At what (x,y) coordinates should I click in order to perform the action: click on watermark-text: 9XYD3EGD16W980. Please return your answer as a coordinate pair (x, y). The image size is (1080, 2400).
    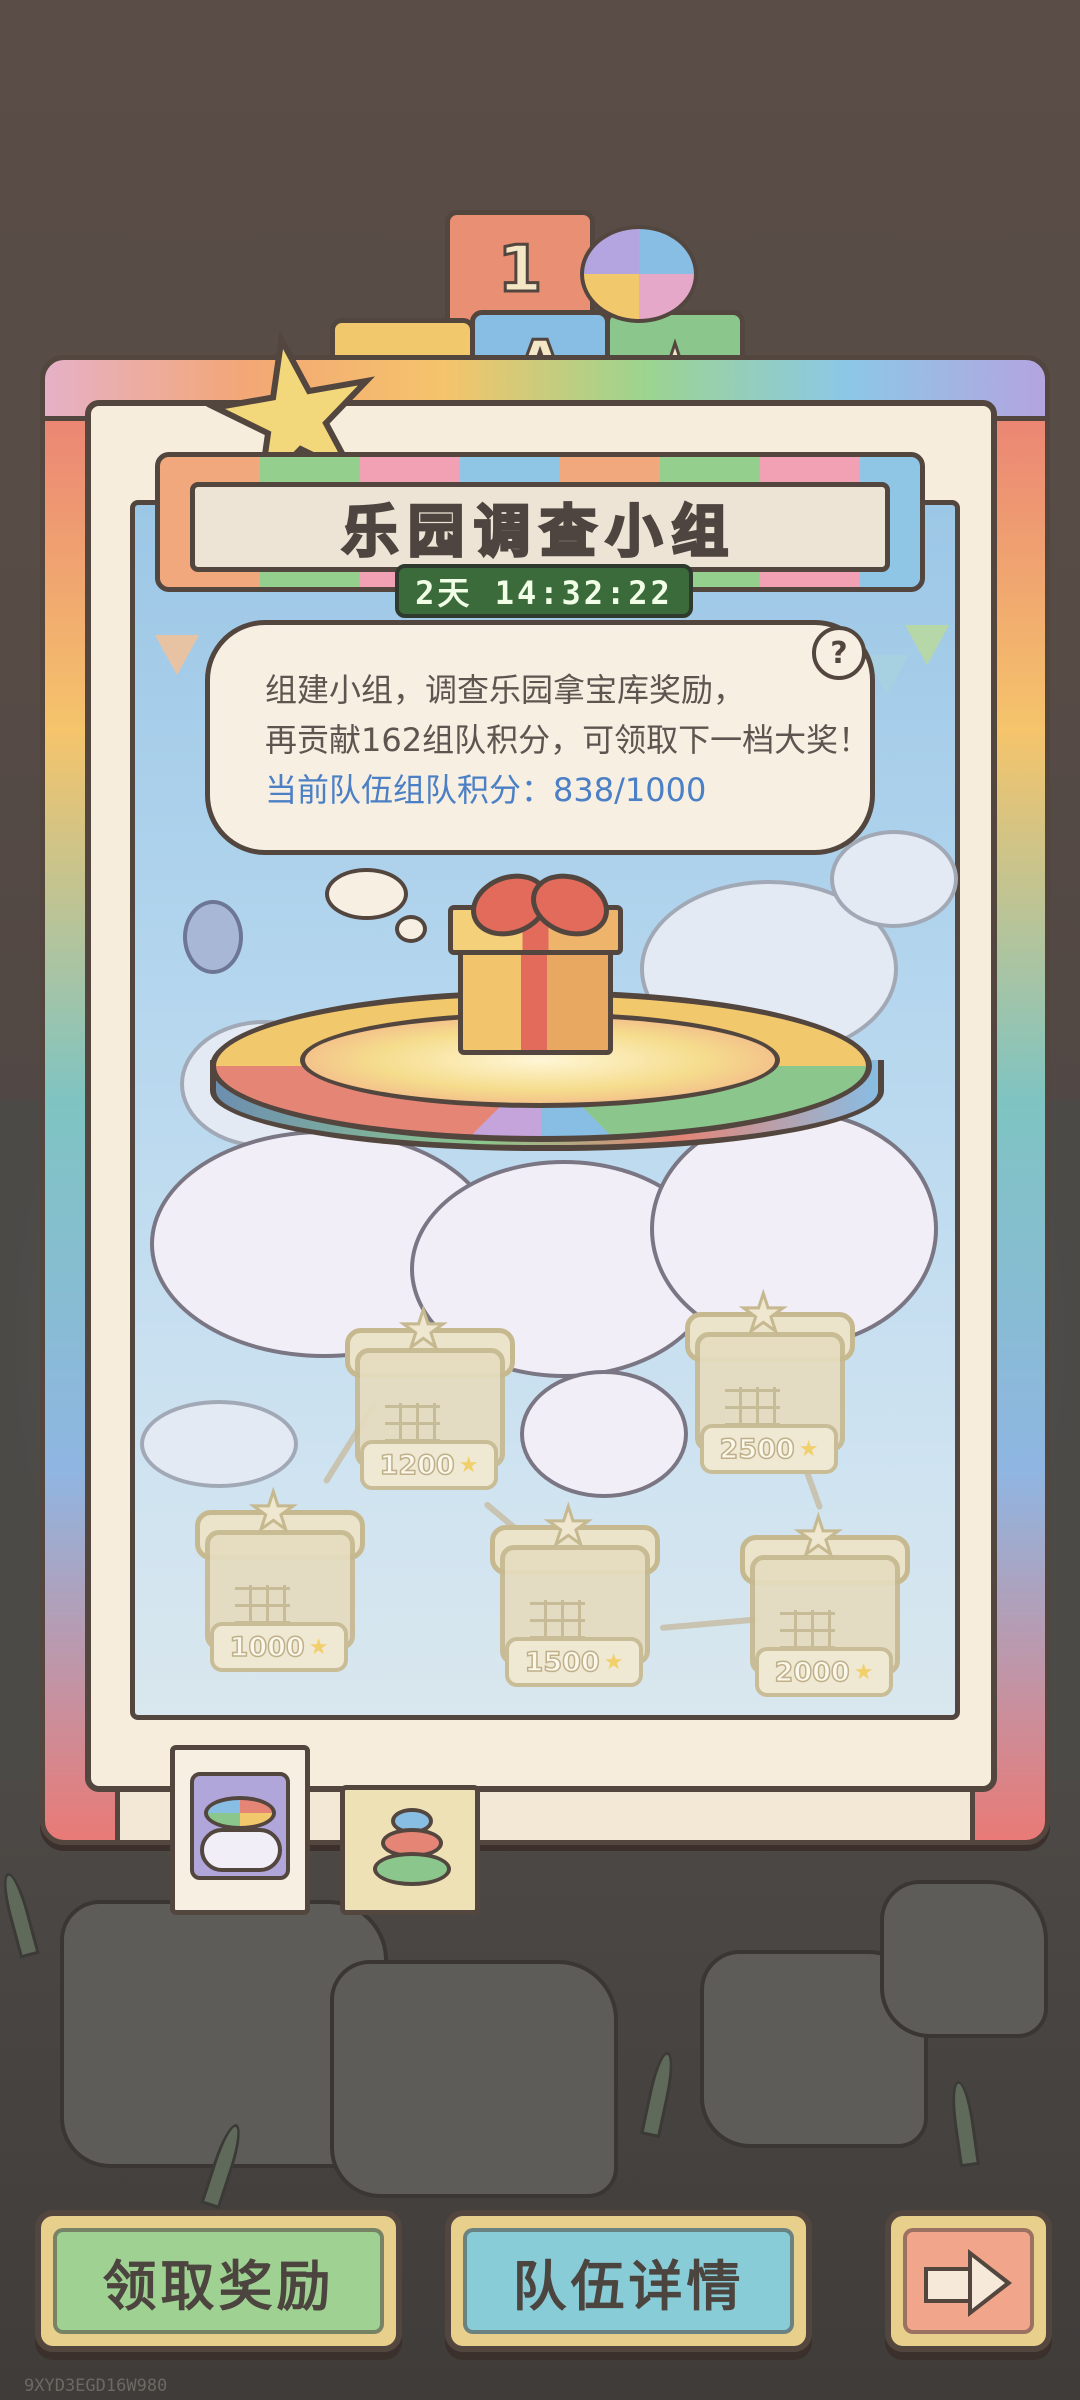
    Looking at the image, I should click on (96, 2386).